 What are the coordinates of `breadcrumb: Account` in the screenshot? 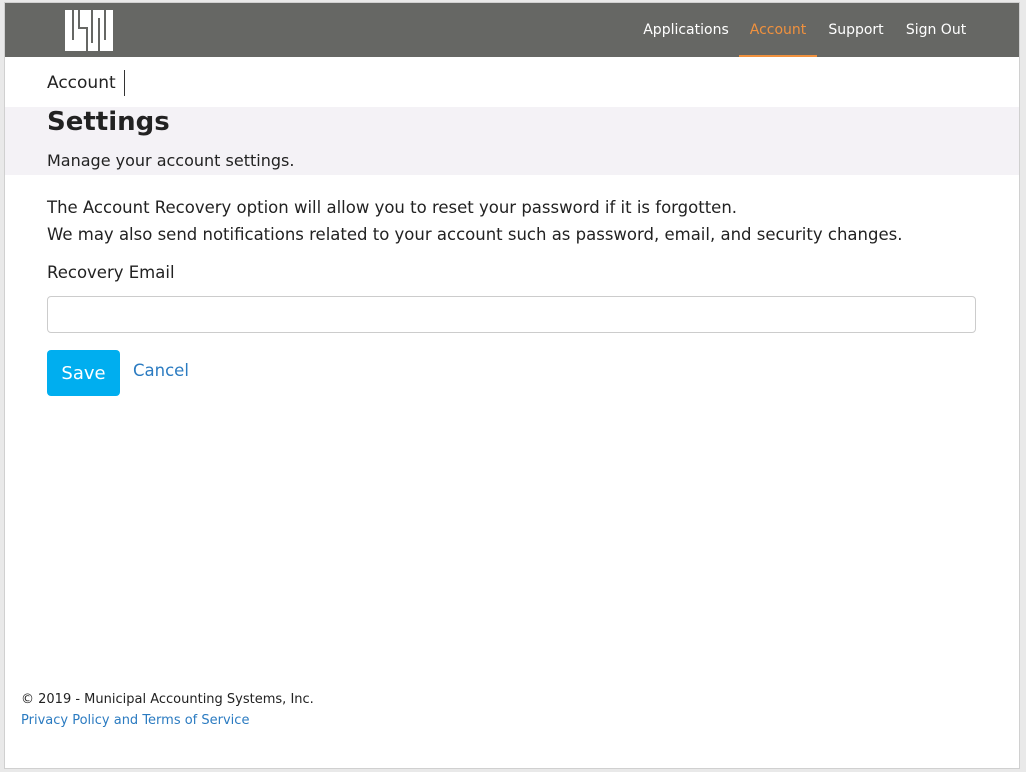 It's located at (86, 83).